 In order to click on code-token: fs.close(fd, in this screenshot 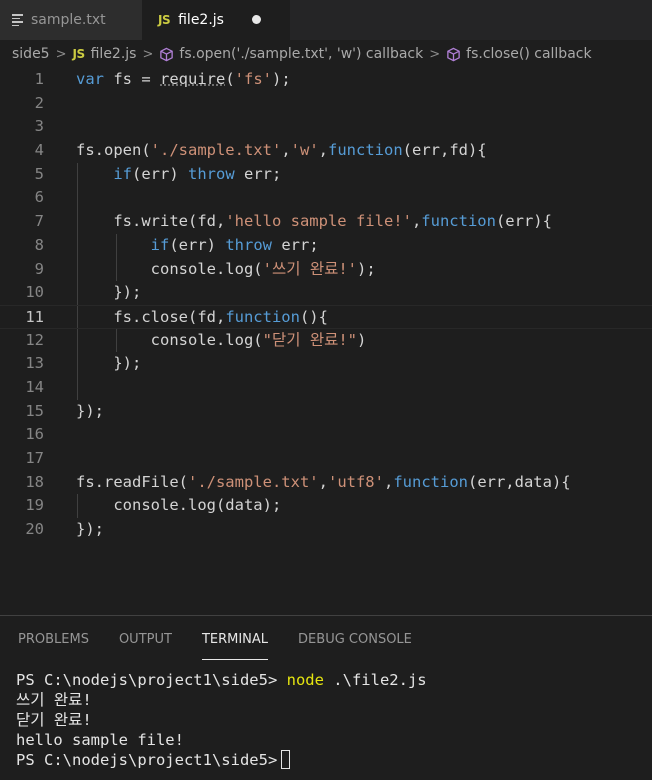, I will do `click(151, 316)`.